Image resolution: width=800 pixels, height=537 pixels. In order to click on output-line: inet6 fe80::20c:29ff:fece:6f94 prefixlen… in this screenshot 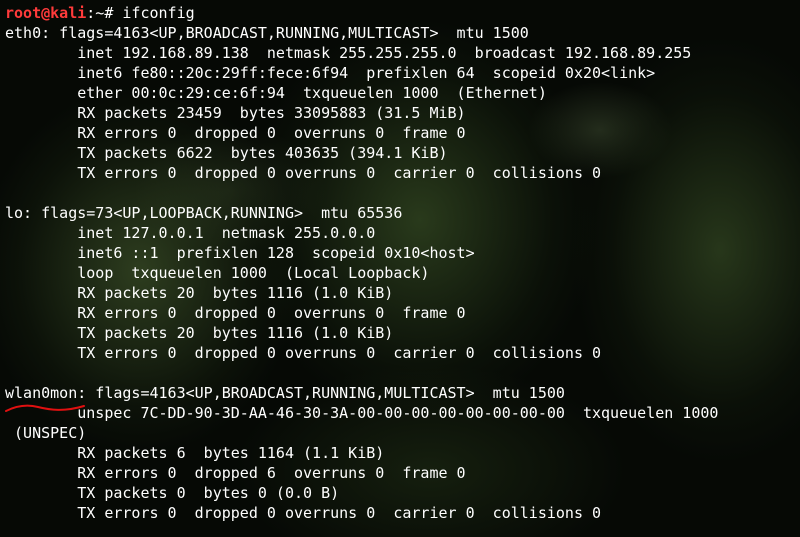, I will do `click(330, 73)`.